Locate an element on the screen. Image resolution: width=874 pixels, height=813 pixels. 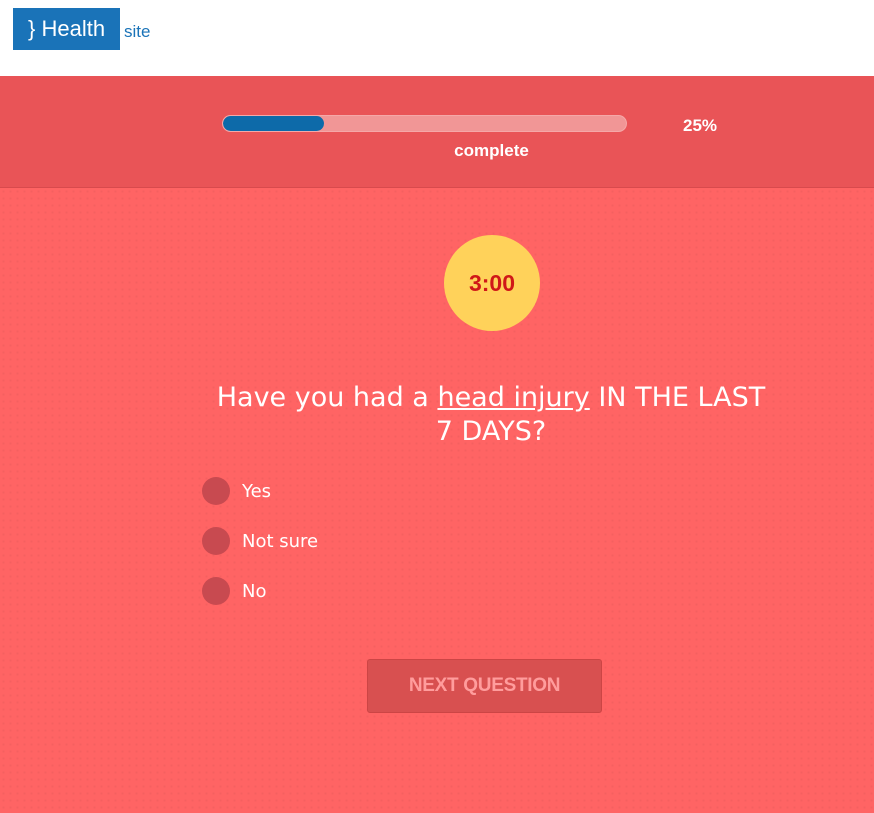
question-prefix: Have you had a is located at coordinates (327, 397).